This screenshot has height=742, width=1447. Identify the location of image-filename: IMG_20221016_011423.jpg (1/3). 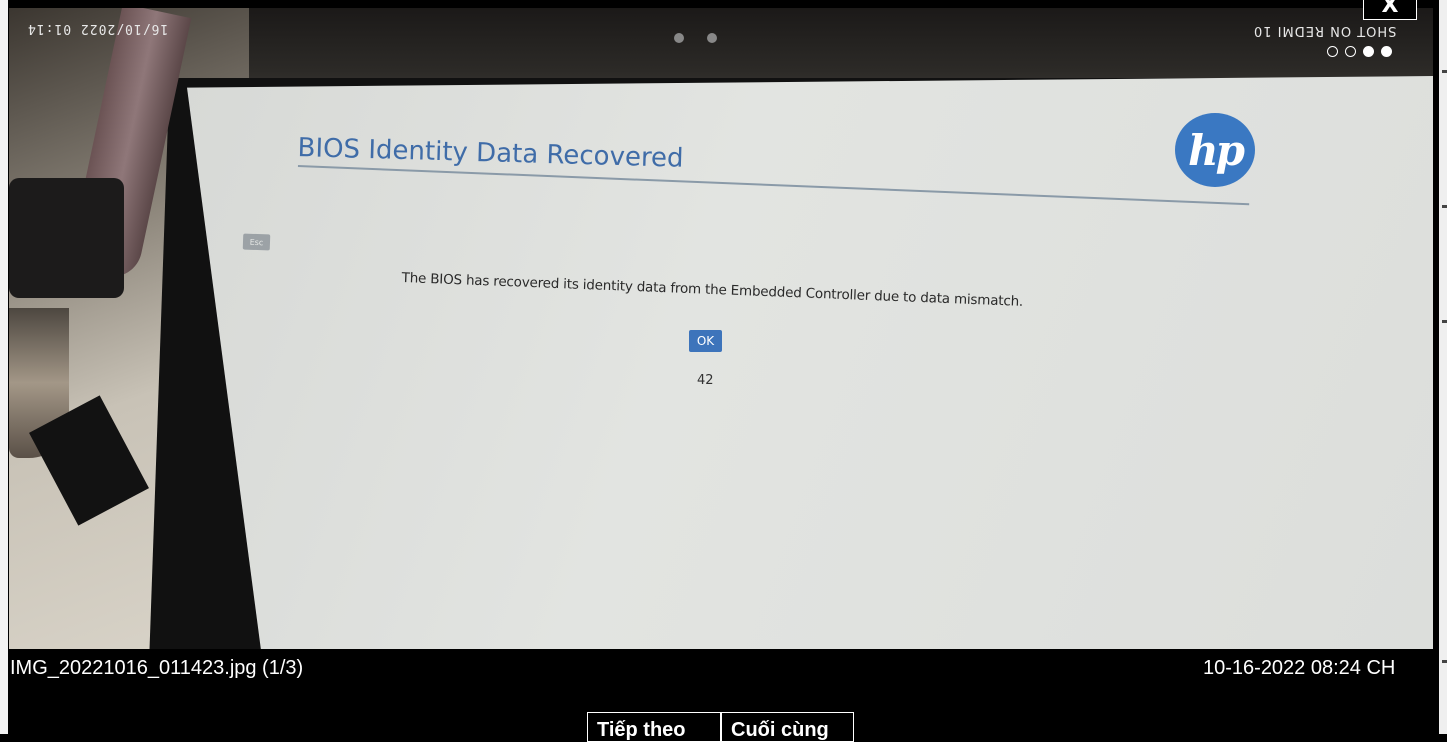
(157, 668).